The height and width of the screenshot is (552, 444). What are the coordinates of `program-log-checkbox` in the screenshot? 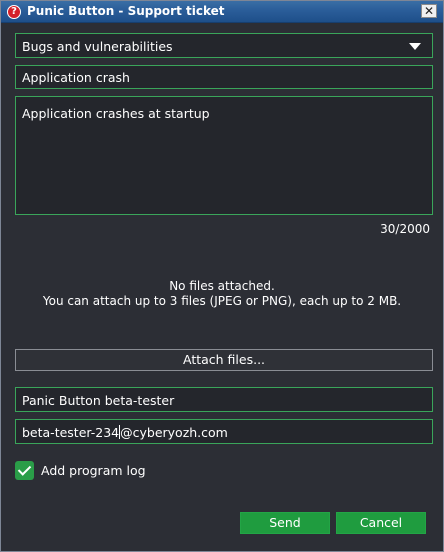 It's located at (24, 470).